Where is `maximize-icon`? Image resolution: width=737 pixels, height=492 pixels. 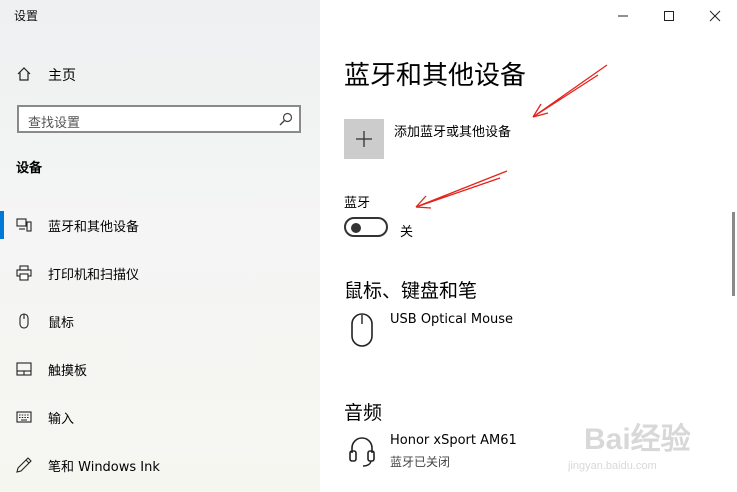
maximize-icon is located at coordinates (669, 16).